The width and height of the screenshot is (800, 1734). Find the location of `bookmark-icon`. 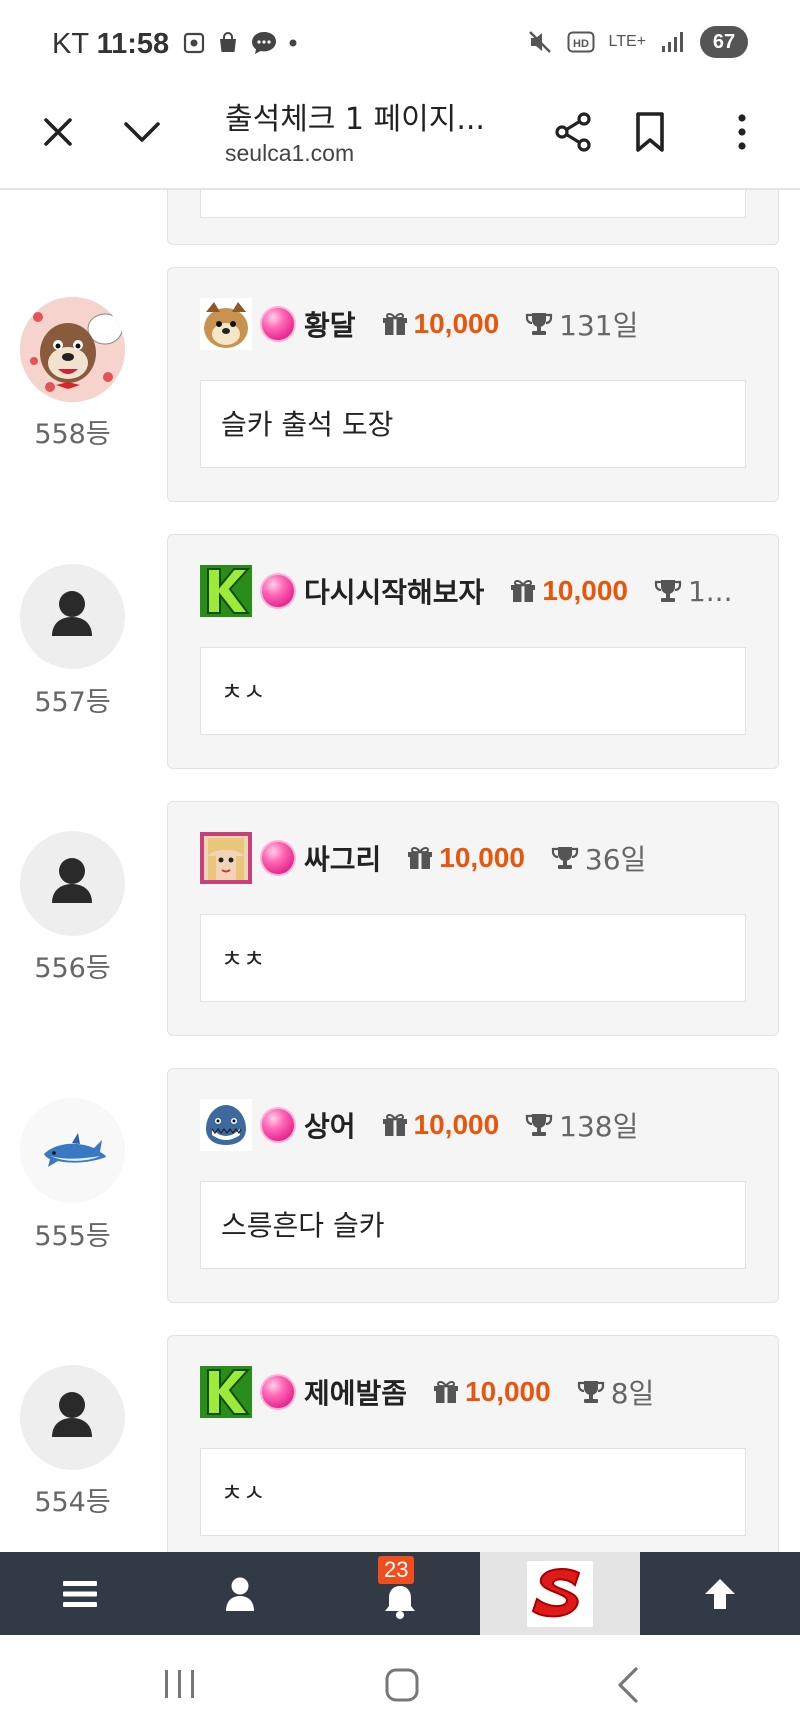

bookmark-icon is located at coordinates (650, 132).